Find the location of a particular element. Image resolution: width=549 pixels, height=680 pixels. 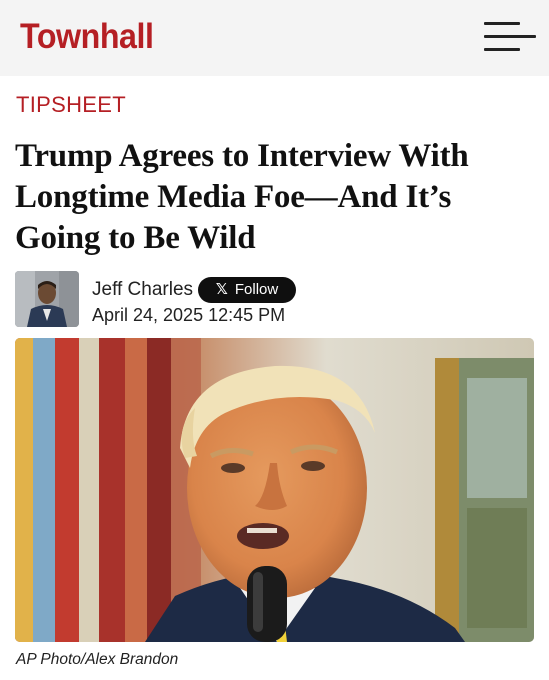

site-logo: Townhall is located at coordinates (87, 37).